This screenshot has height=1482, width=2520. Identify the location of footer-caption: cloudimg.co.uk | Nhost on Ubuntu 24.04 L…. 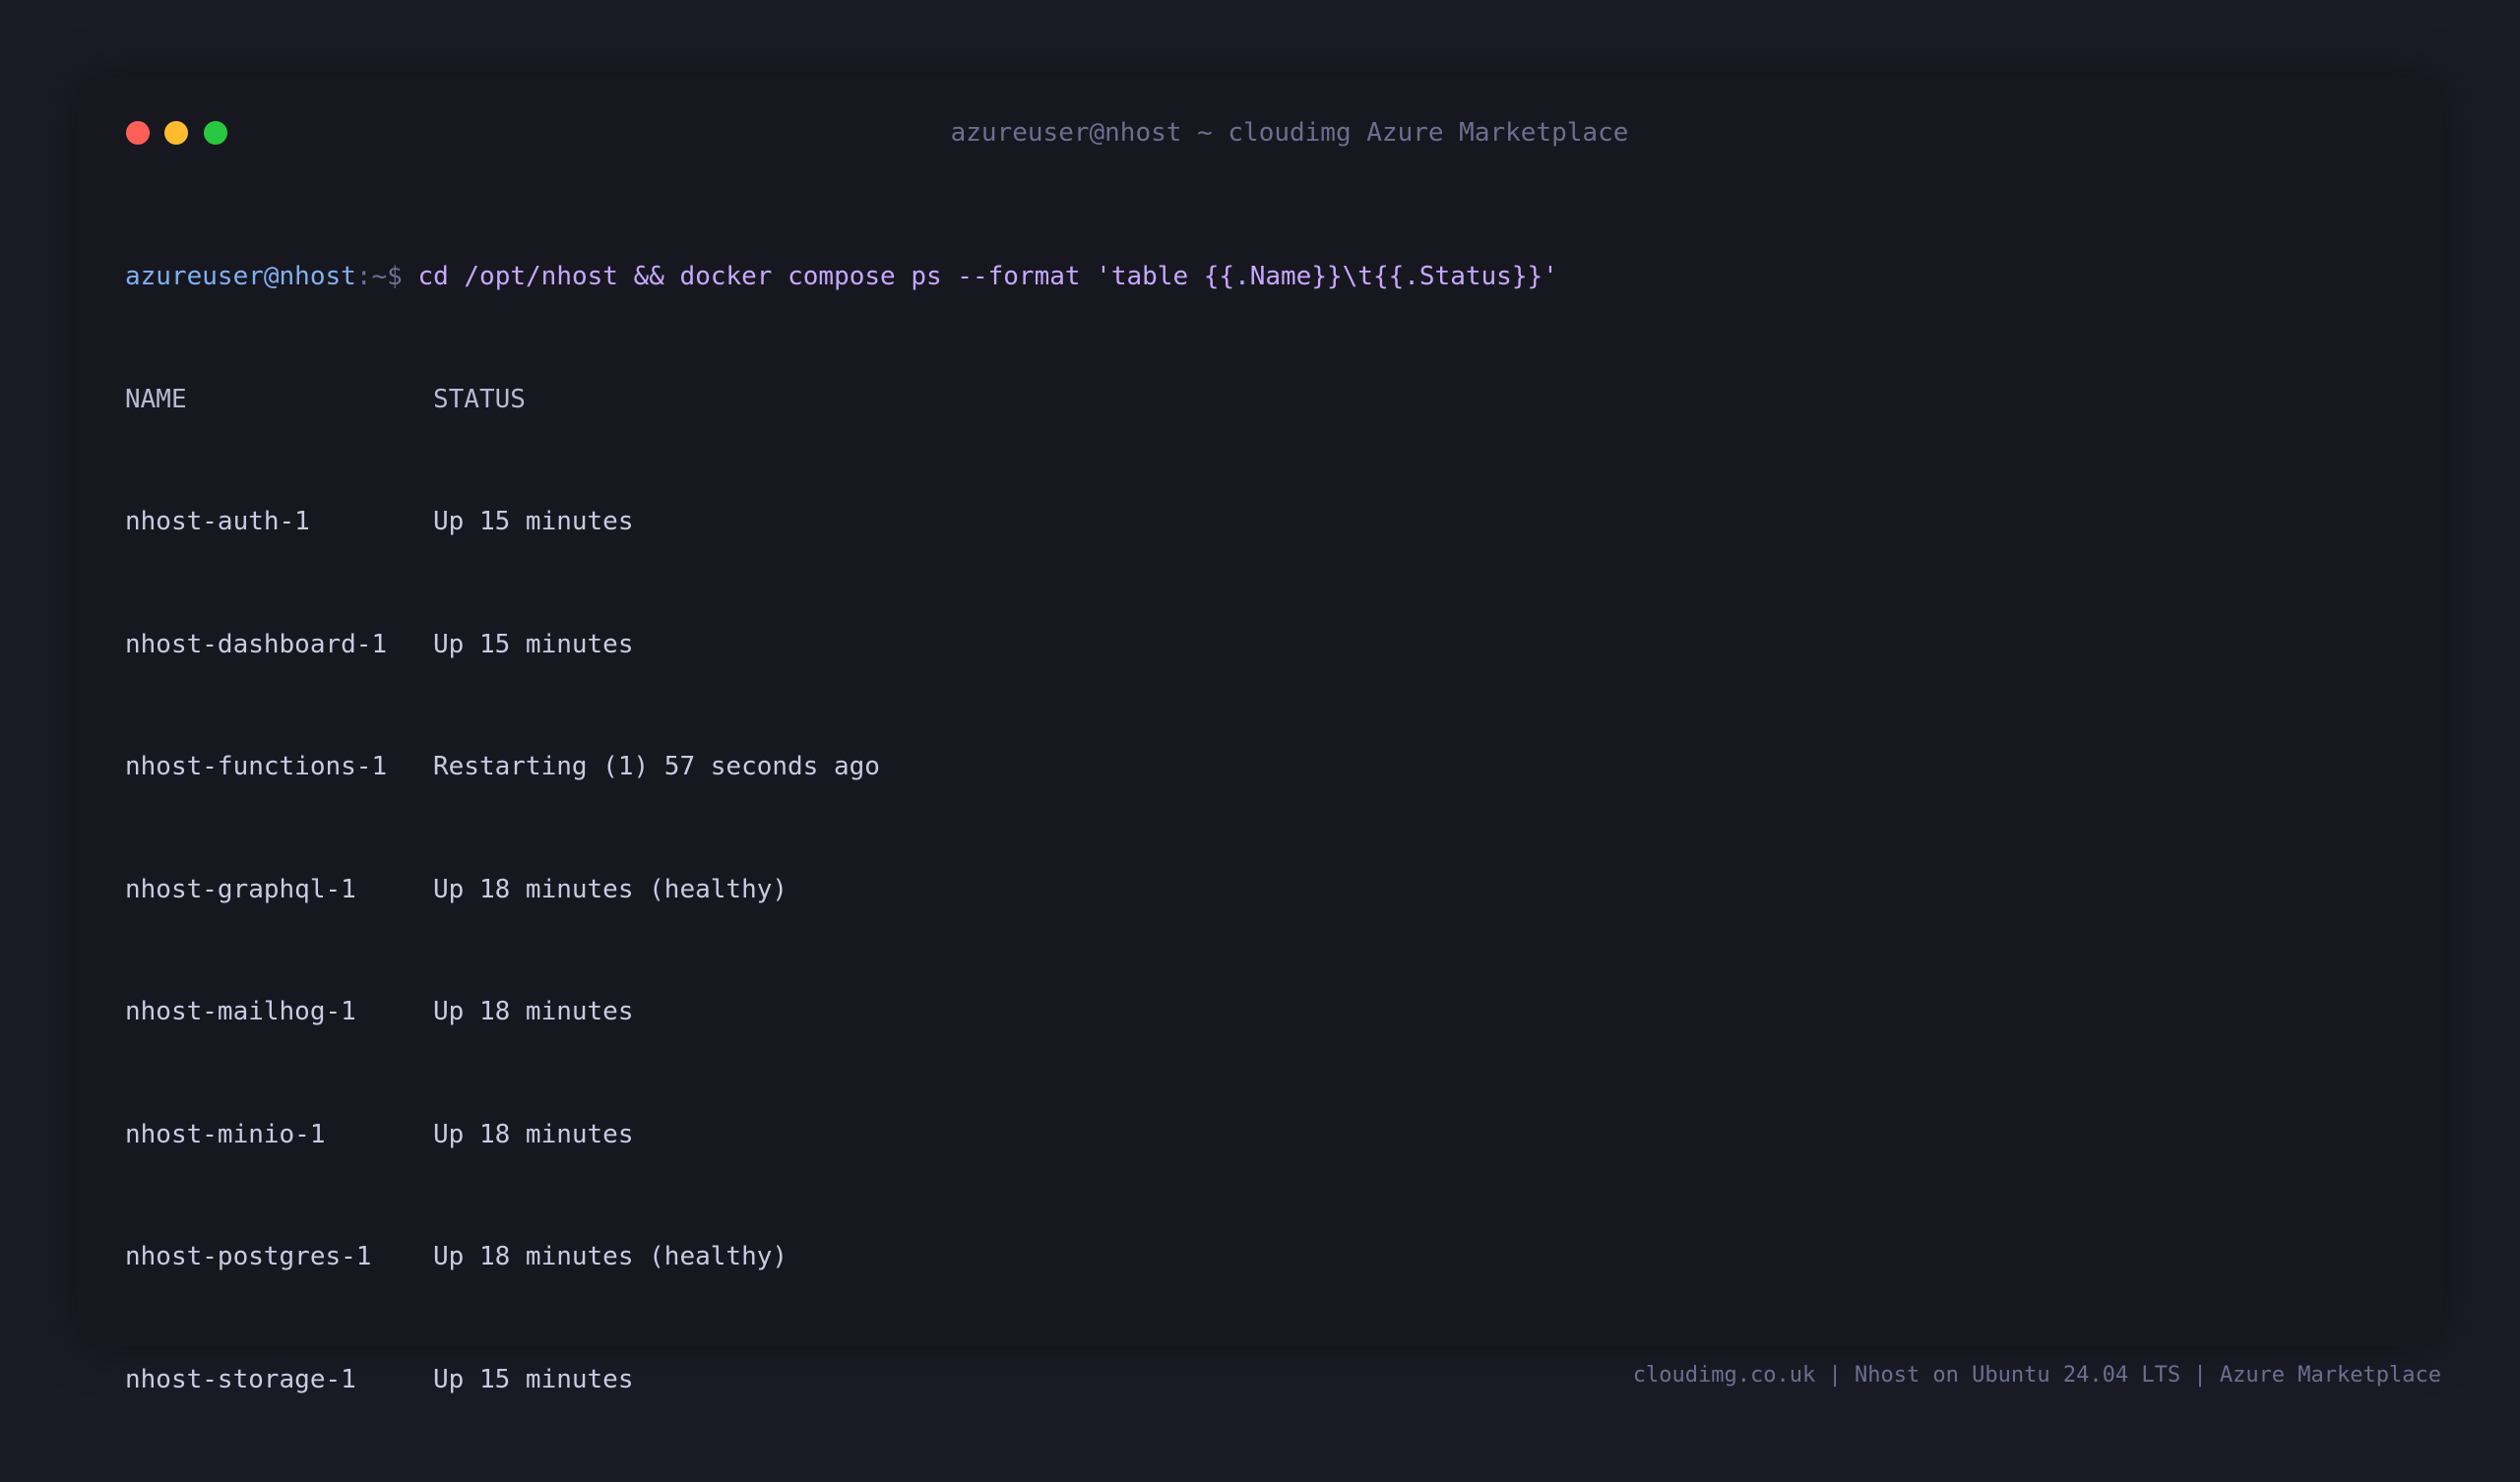
(2036, 1375).